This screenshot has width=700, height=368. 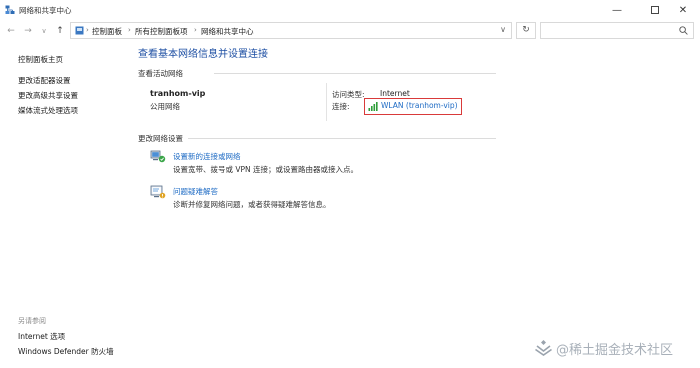 I want to click on sidebar-media-streaming-options: 媒体流式处理选项, so click(x=48, y=110).